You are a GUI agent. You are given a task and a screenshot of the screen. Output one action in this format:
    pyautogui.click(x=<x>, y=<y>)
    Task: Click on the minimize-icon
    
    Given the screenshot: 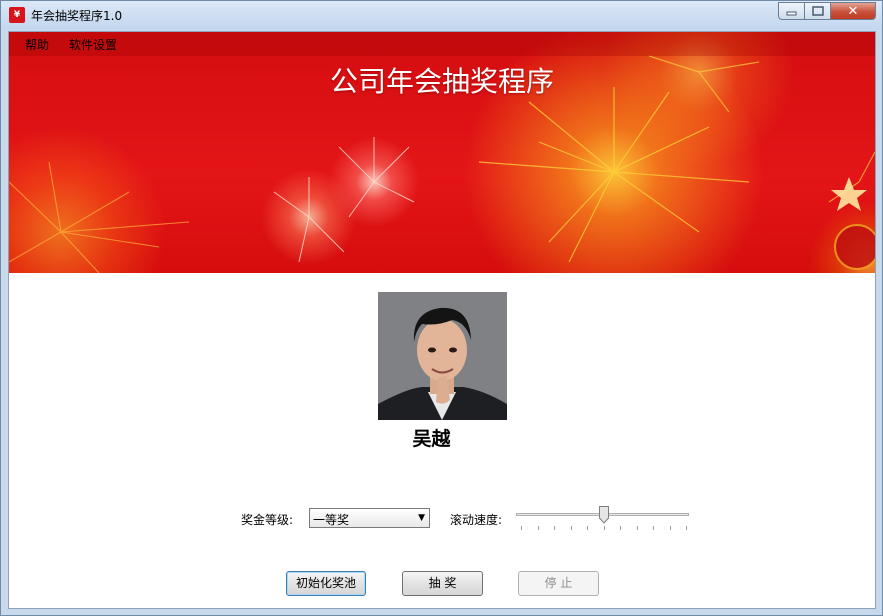 What is the action you would take?
    pyautogui.click(x=791, y=13)
    